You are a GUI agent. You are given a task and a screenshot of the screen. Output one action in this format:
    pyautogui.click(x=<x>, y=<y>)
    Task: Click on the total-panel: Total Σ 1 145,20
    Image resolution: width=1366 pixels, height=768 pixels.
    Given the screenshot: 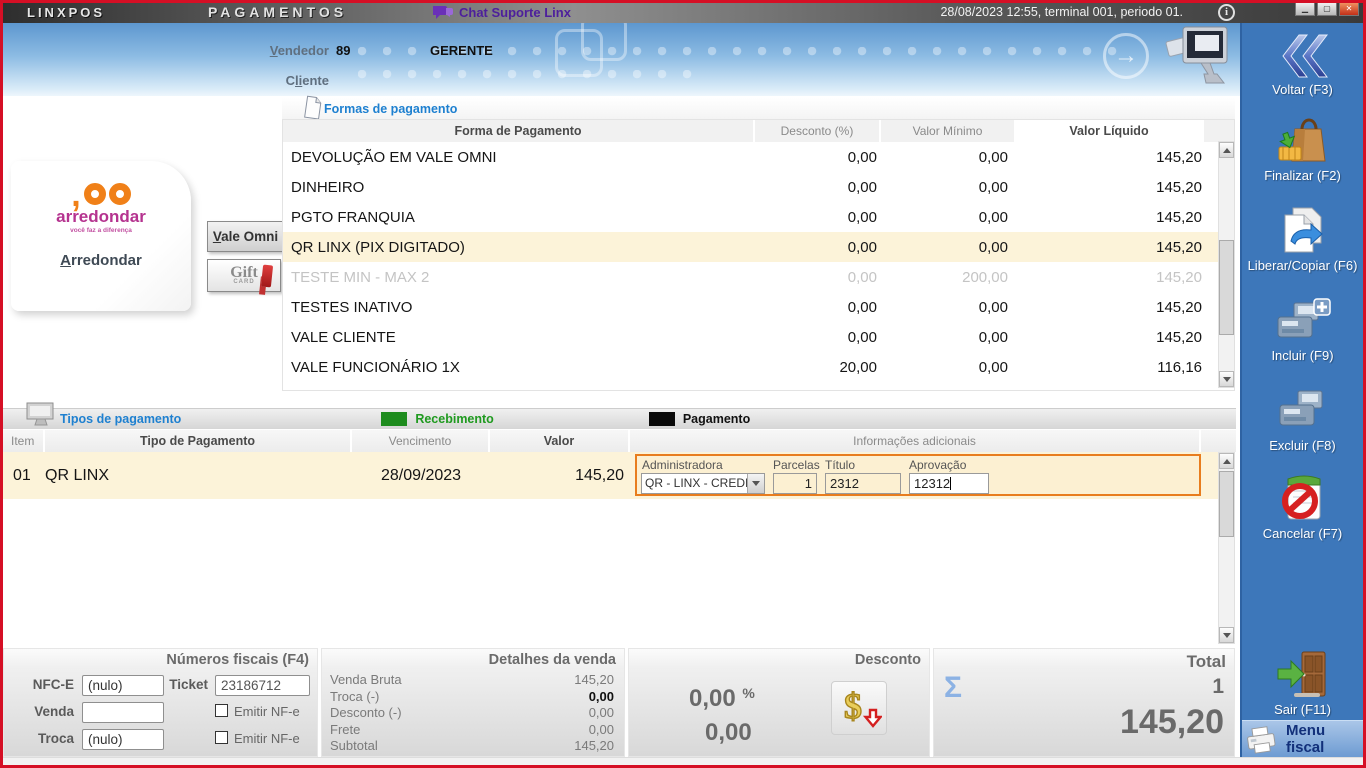 What is the action you would take?
    pyautogui.click(x=1084, y=702)
    